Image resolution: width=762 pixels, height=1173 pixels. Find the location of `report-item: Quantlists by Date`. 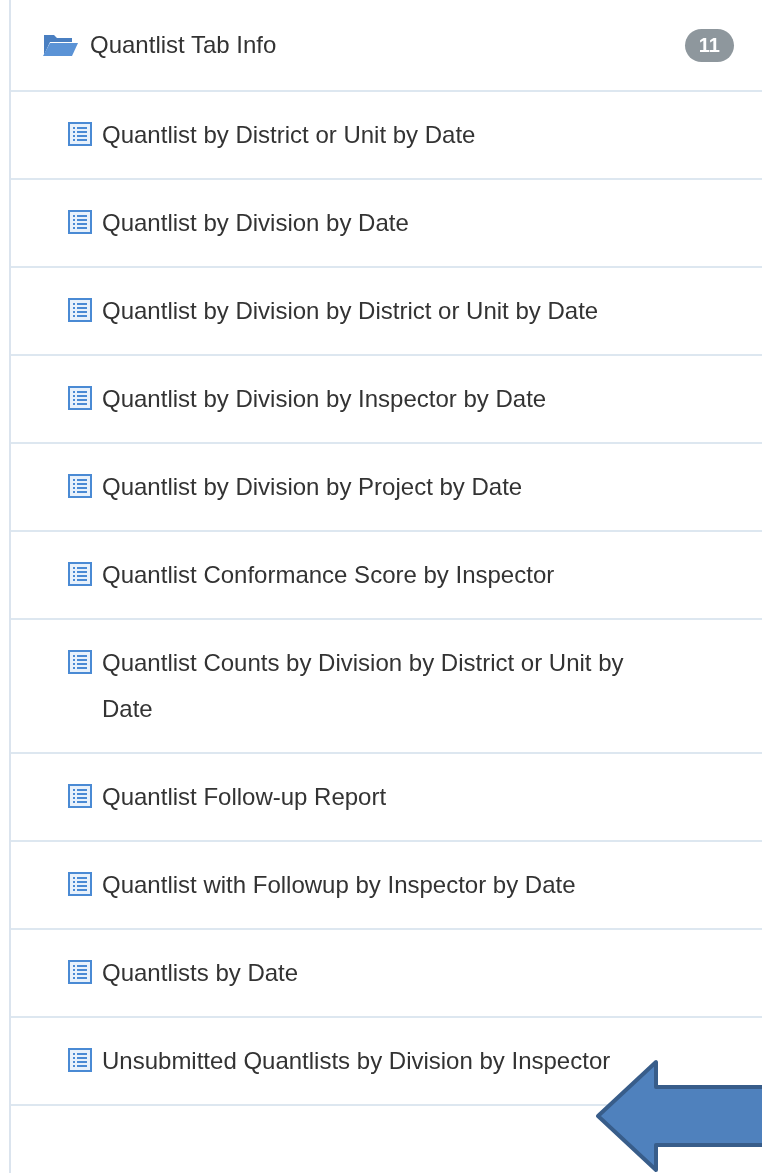

report-item: Quantlists by Date is located at coordinates (386, 974).